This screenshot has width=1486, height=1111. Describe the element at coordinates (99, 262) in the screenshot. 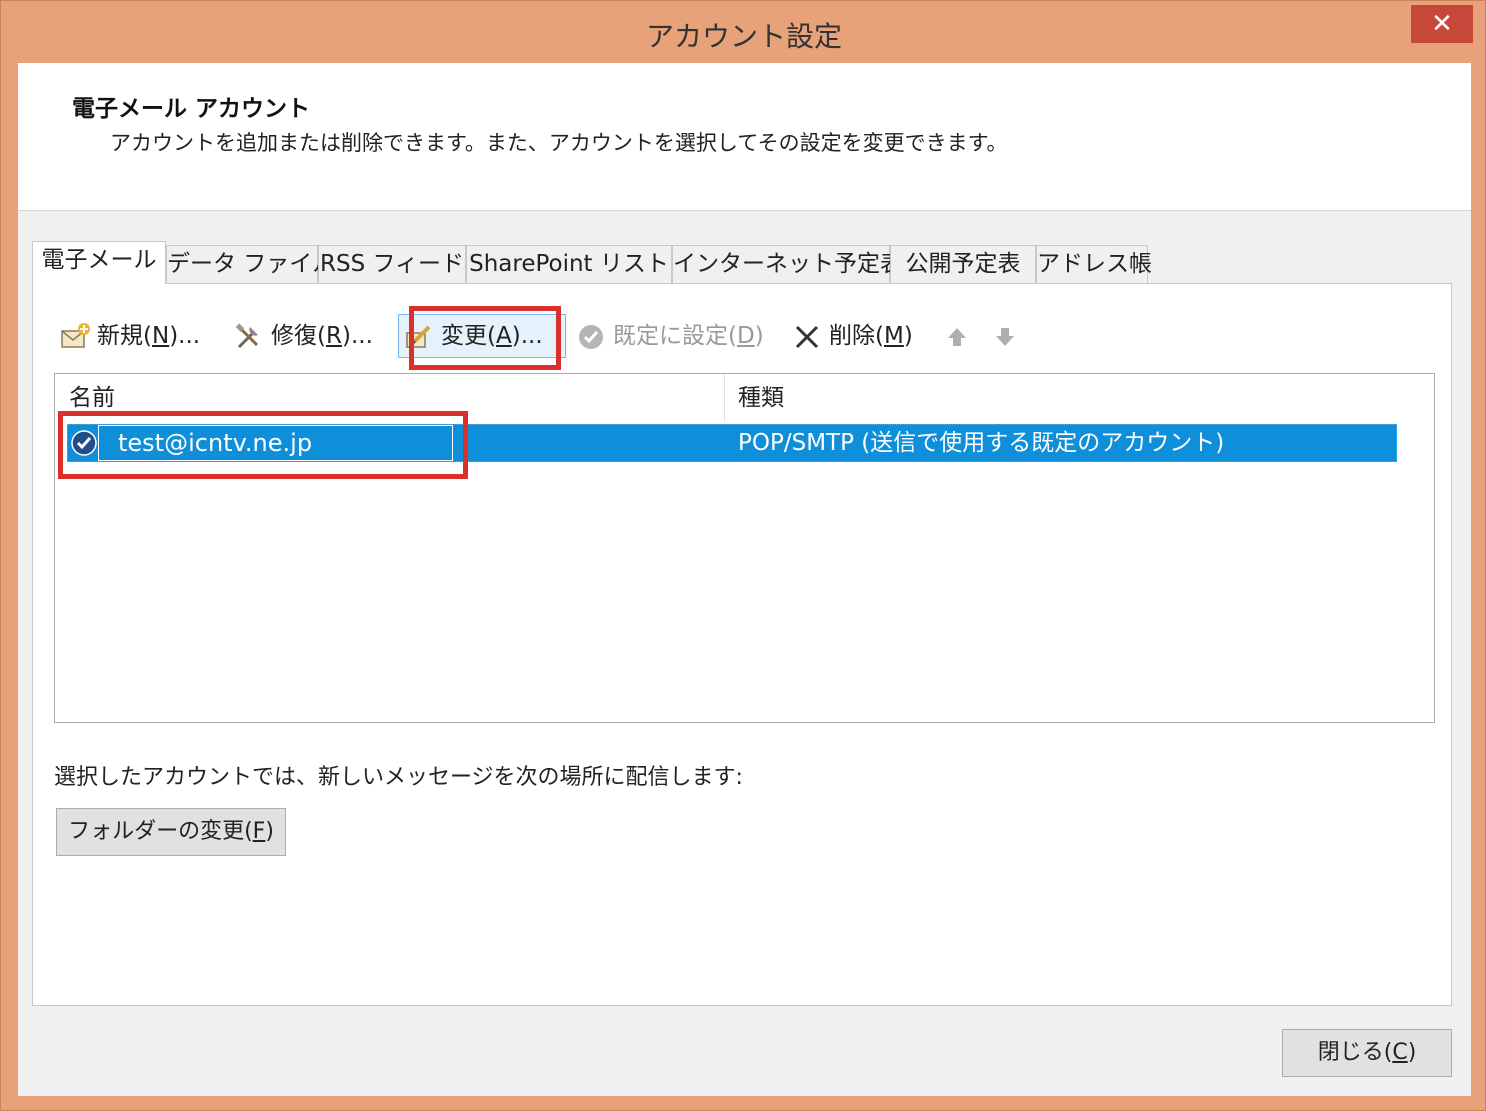

I see `tab-email: 電子メール` at that location.